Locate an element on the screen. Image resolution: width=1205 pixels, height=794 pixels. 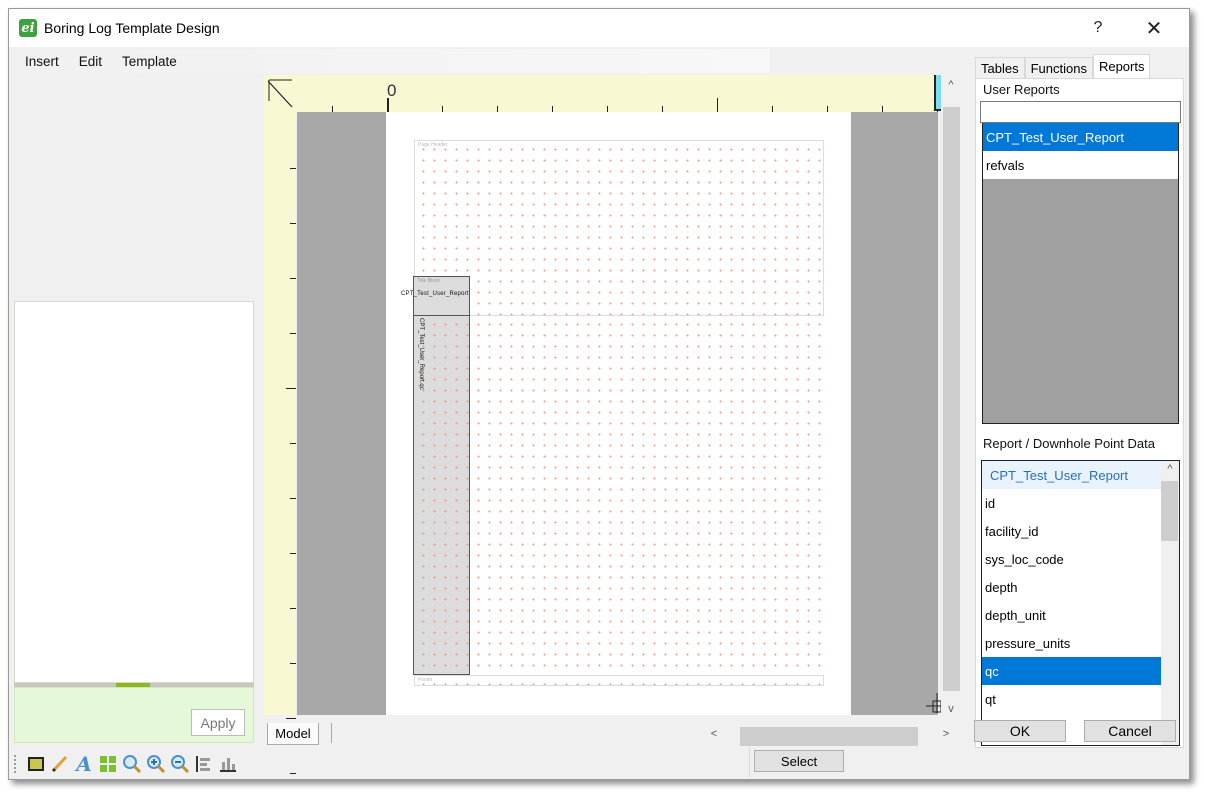
page-header-band: Page Header is located at coordinates (619, 228).